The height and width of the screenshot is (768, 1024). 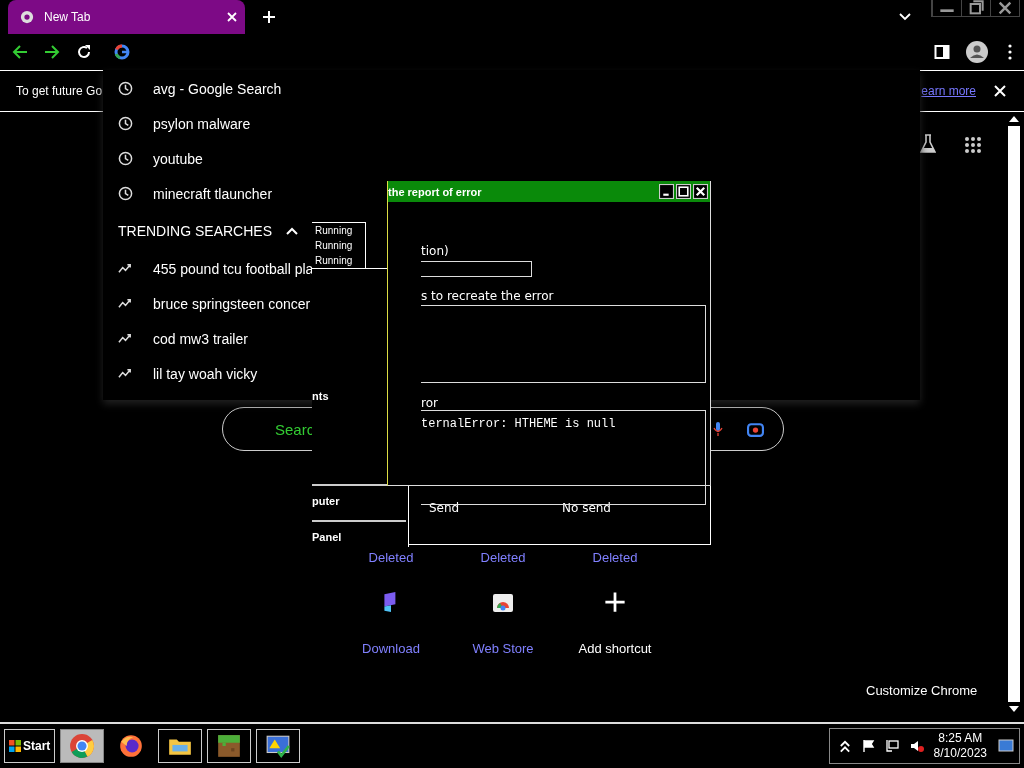 I want to click on apps-grid-icon, so click(x=973, y=145).